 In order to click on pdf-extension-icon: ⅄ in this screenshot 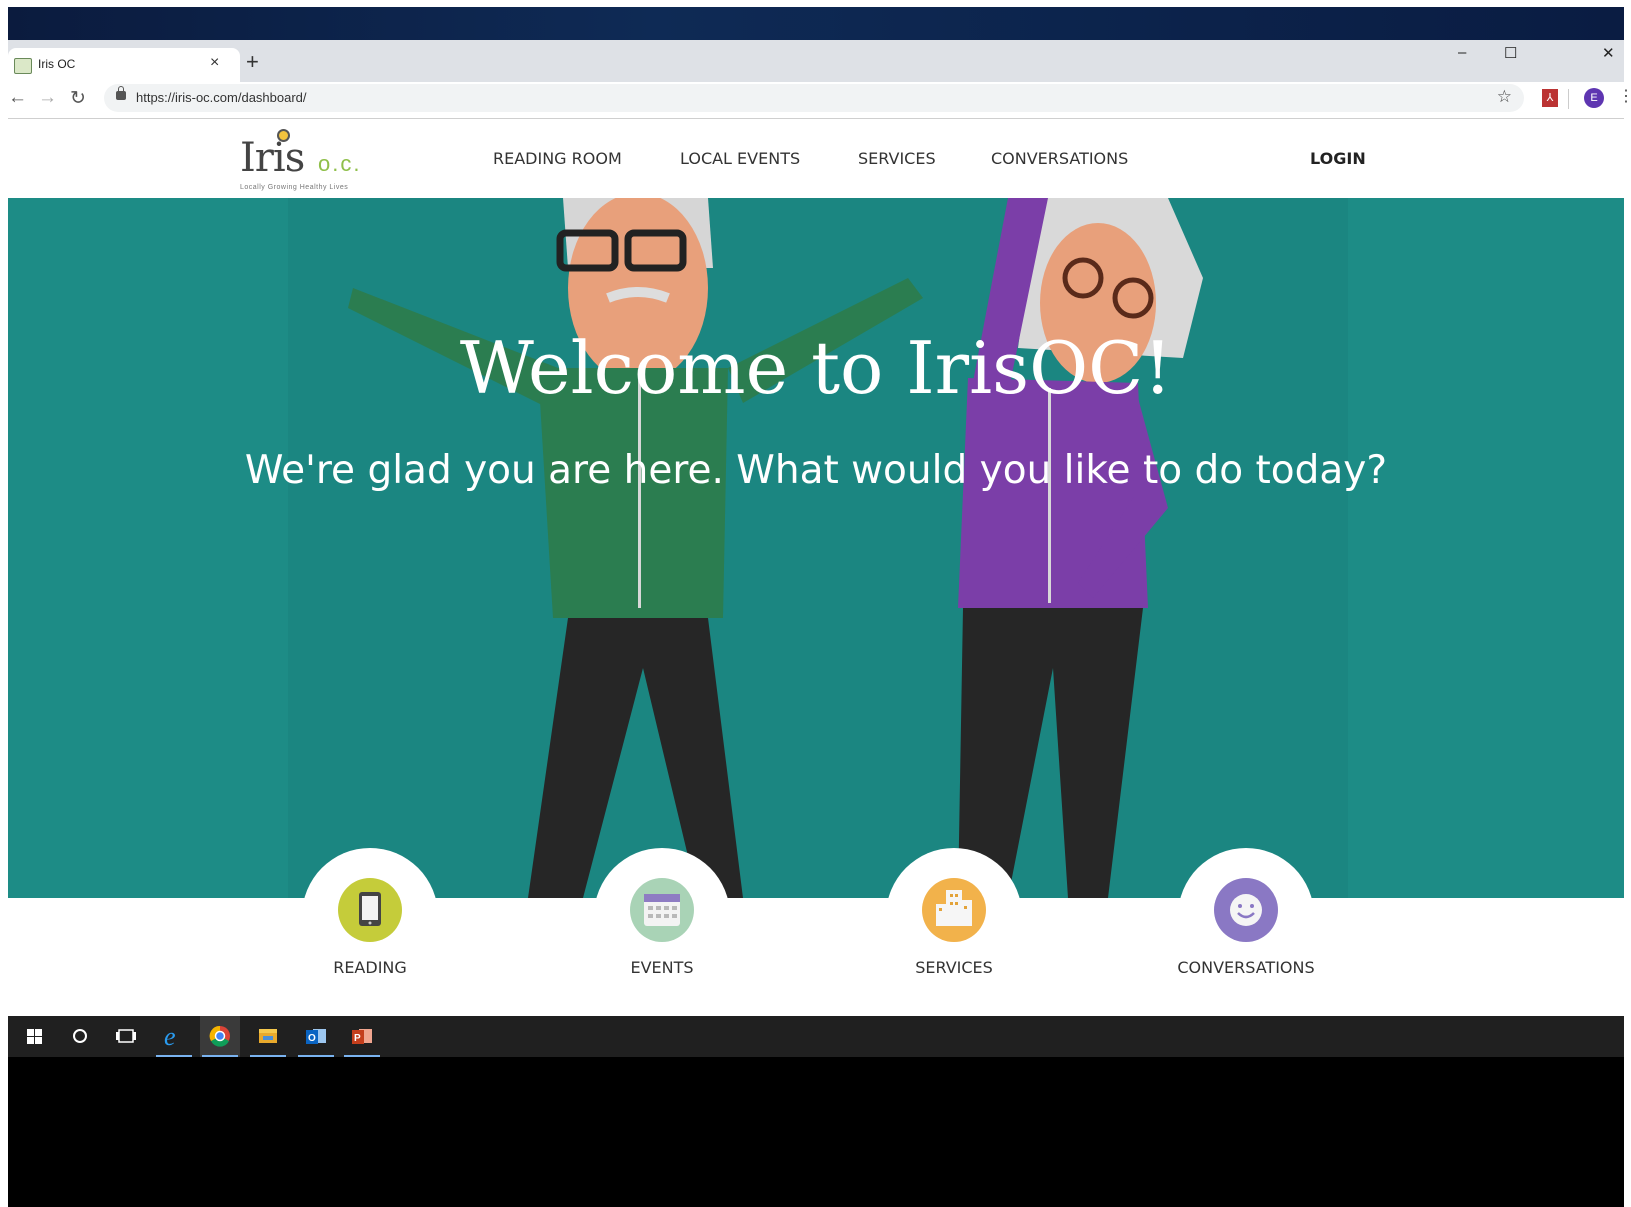, I will do `click(1550, 98)`.